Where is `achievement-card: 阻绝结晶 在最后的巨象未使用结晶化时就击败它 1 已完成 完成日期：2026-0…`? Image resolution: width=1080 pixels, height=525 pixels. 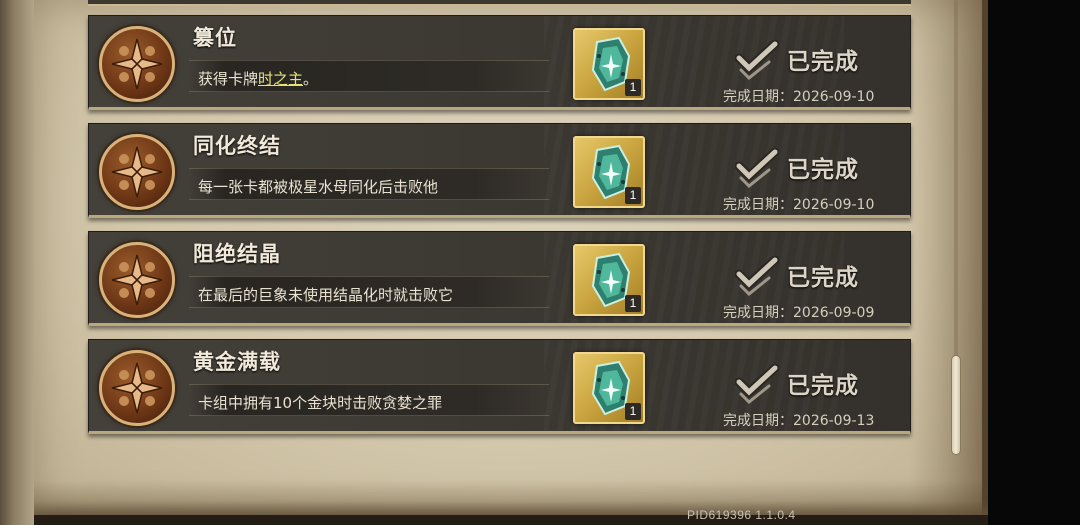 achievement-card: 阻绝结晶 在最后的巨象未使用结晶化时就击败它 1 已完成 完成日期：2026-0… is located at coordinates (499, 278).